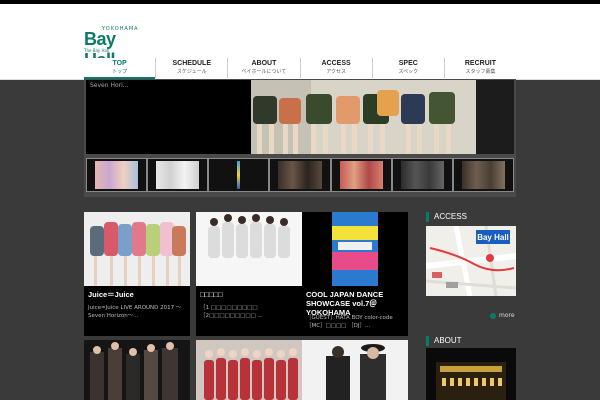 The height and width of the screenshot is (400, 600). Describe the element at coordinates (263, 68) in the screenshot. I see `nav-item-about: ABOUT ベイホールについて` at that location.